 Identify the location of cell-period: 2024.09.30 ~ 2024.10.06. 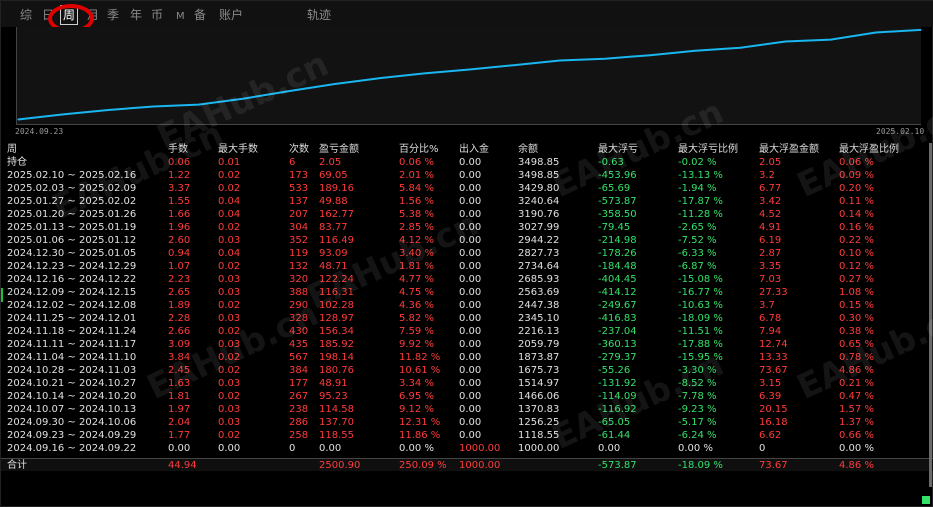
(72, 422).